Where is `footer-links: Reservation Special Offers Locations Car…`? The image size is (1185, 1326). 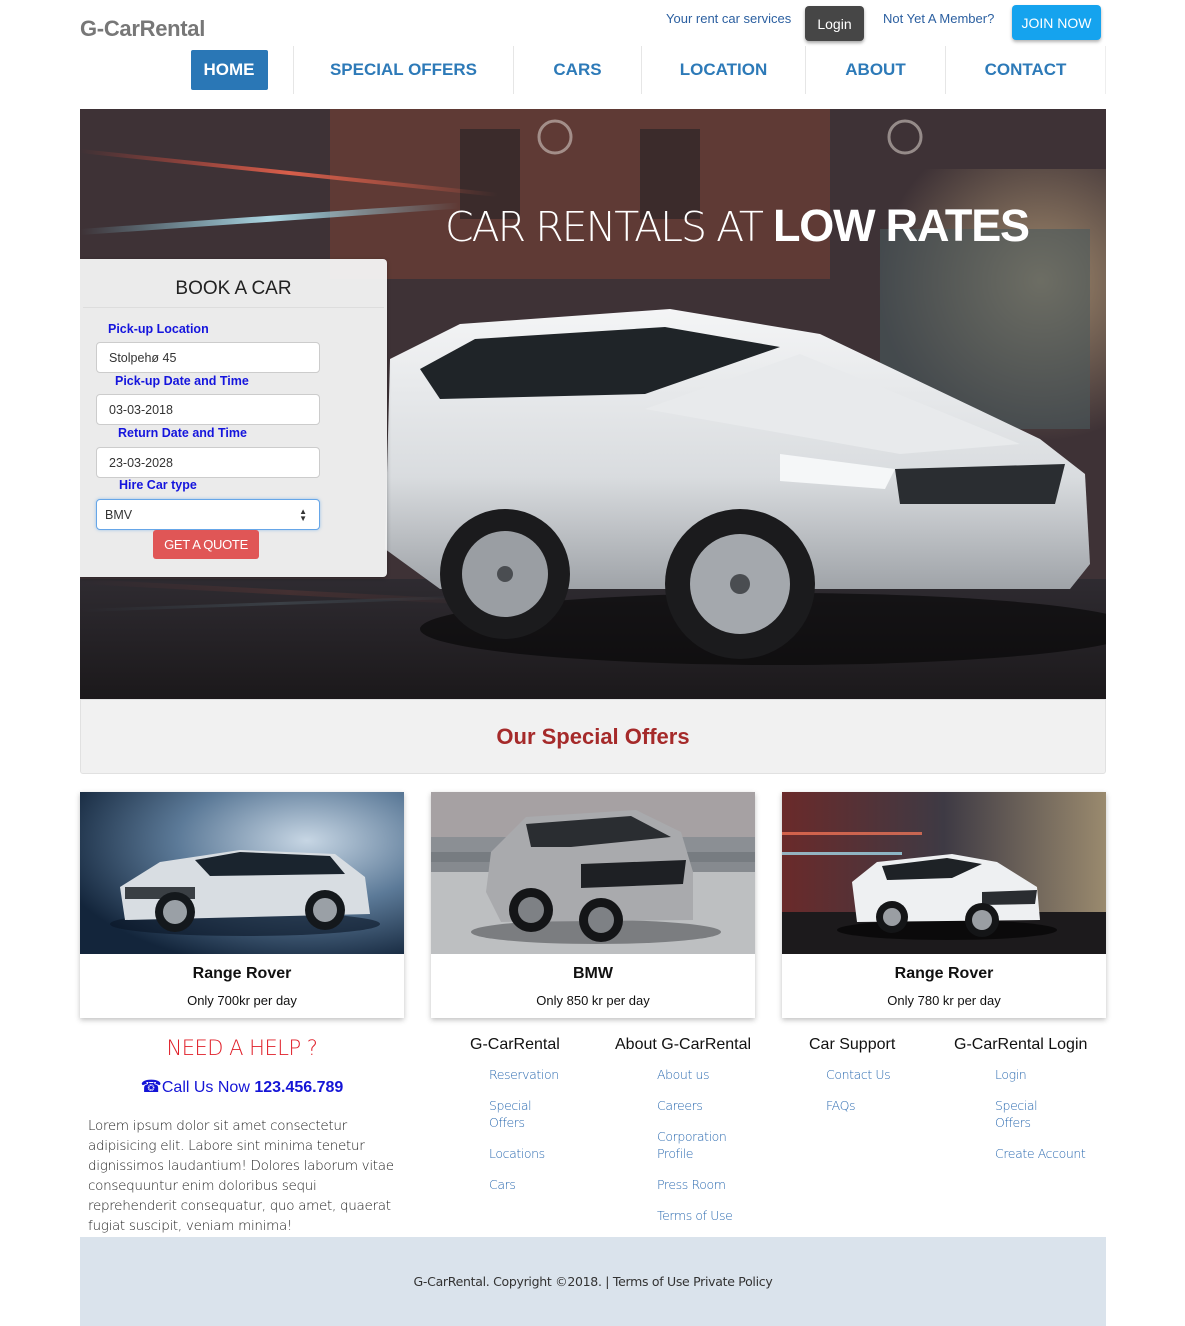
footer-links: Reservation Special Offers Locations Car… is located at coordinates (519, 1129).